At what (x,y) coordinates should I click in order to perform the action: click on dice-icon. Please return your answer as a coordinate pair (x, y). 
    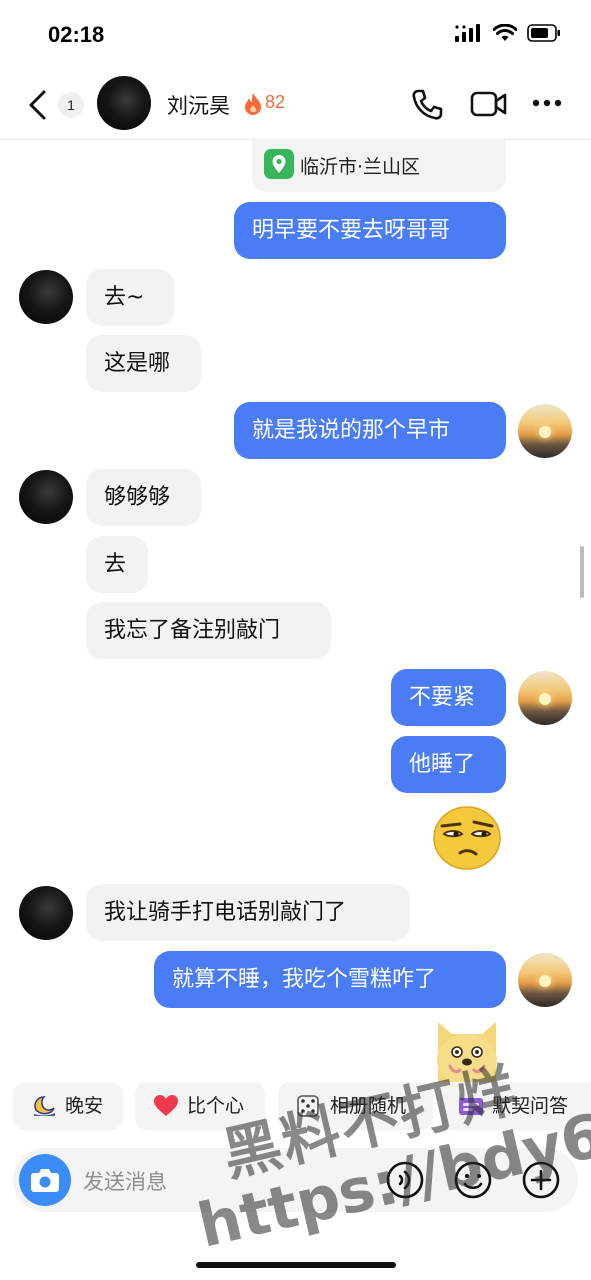
    Looking at the image, I should click on (308, 1106).